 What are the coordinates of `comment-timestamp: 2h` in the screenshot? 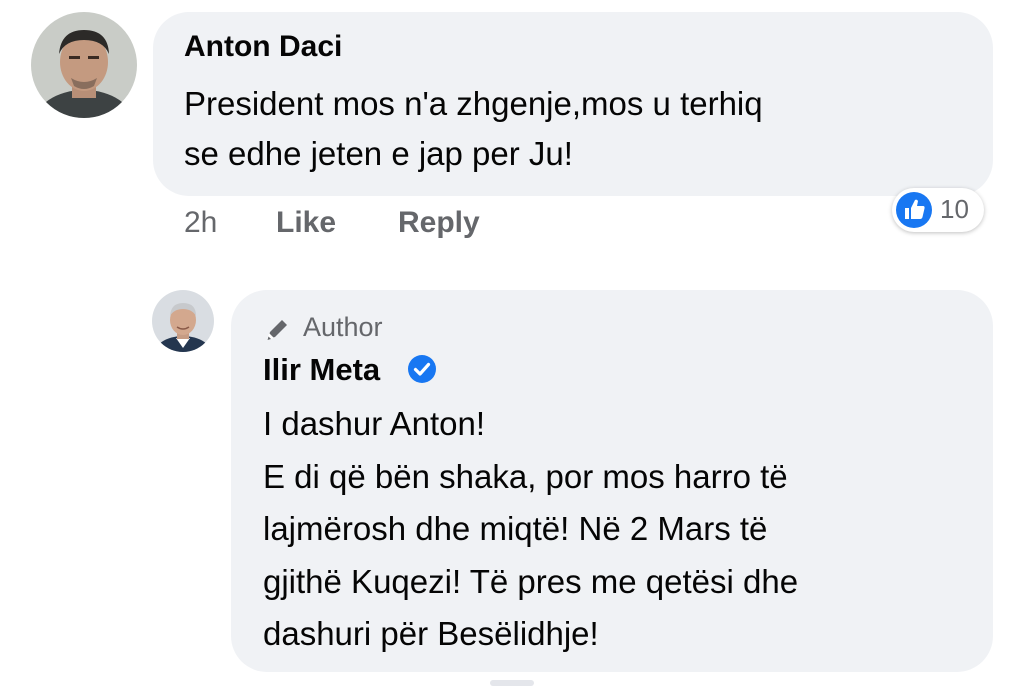 It's located at (200, 223).